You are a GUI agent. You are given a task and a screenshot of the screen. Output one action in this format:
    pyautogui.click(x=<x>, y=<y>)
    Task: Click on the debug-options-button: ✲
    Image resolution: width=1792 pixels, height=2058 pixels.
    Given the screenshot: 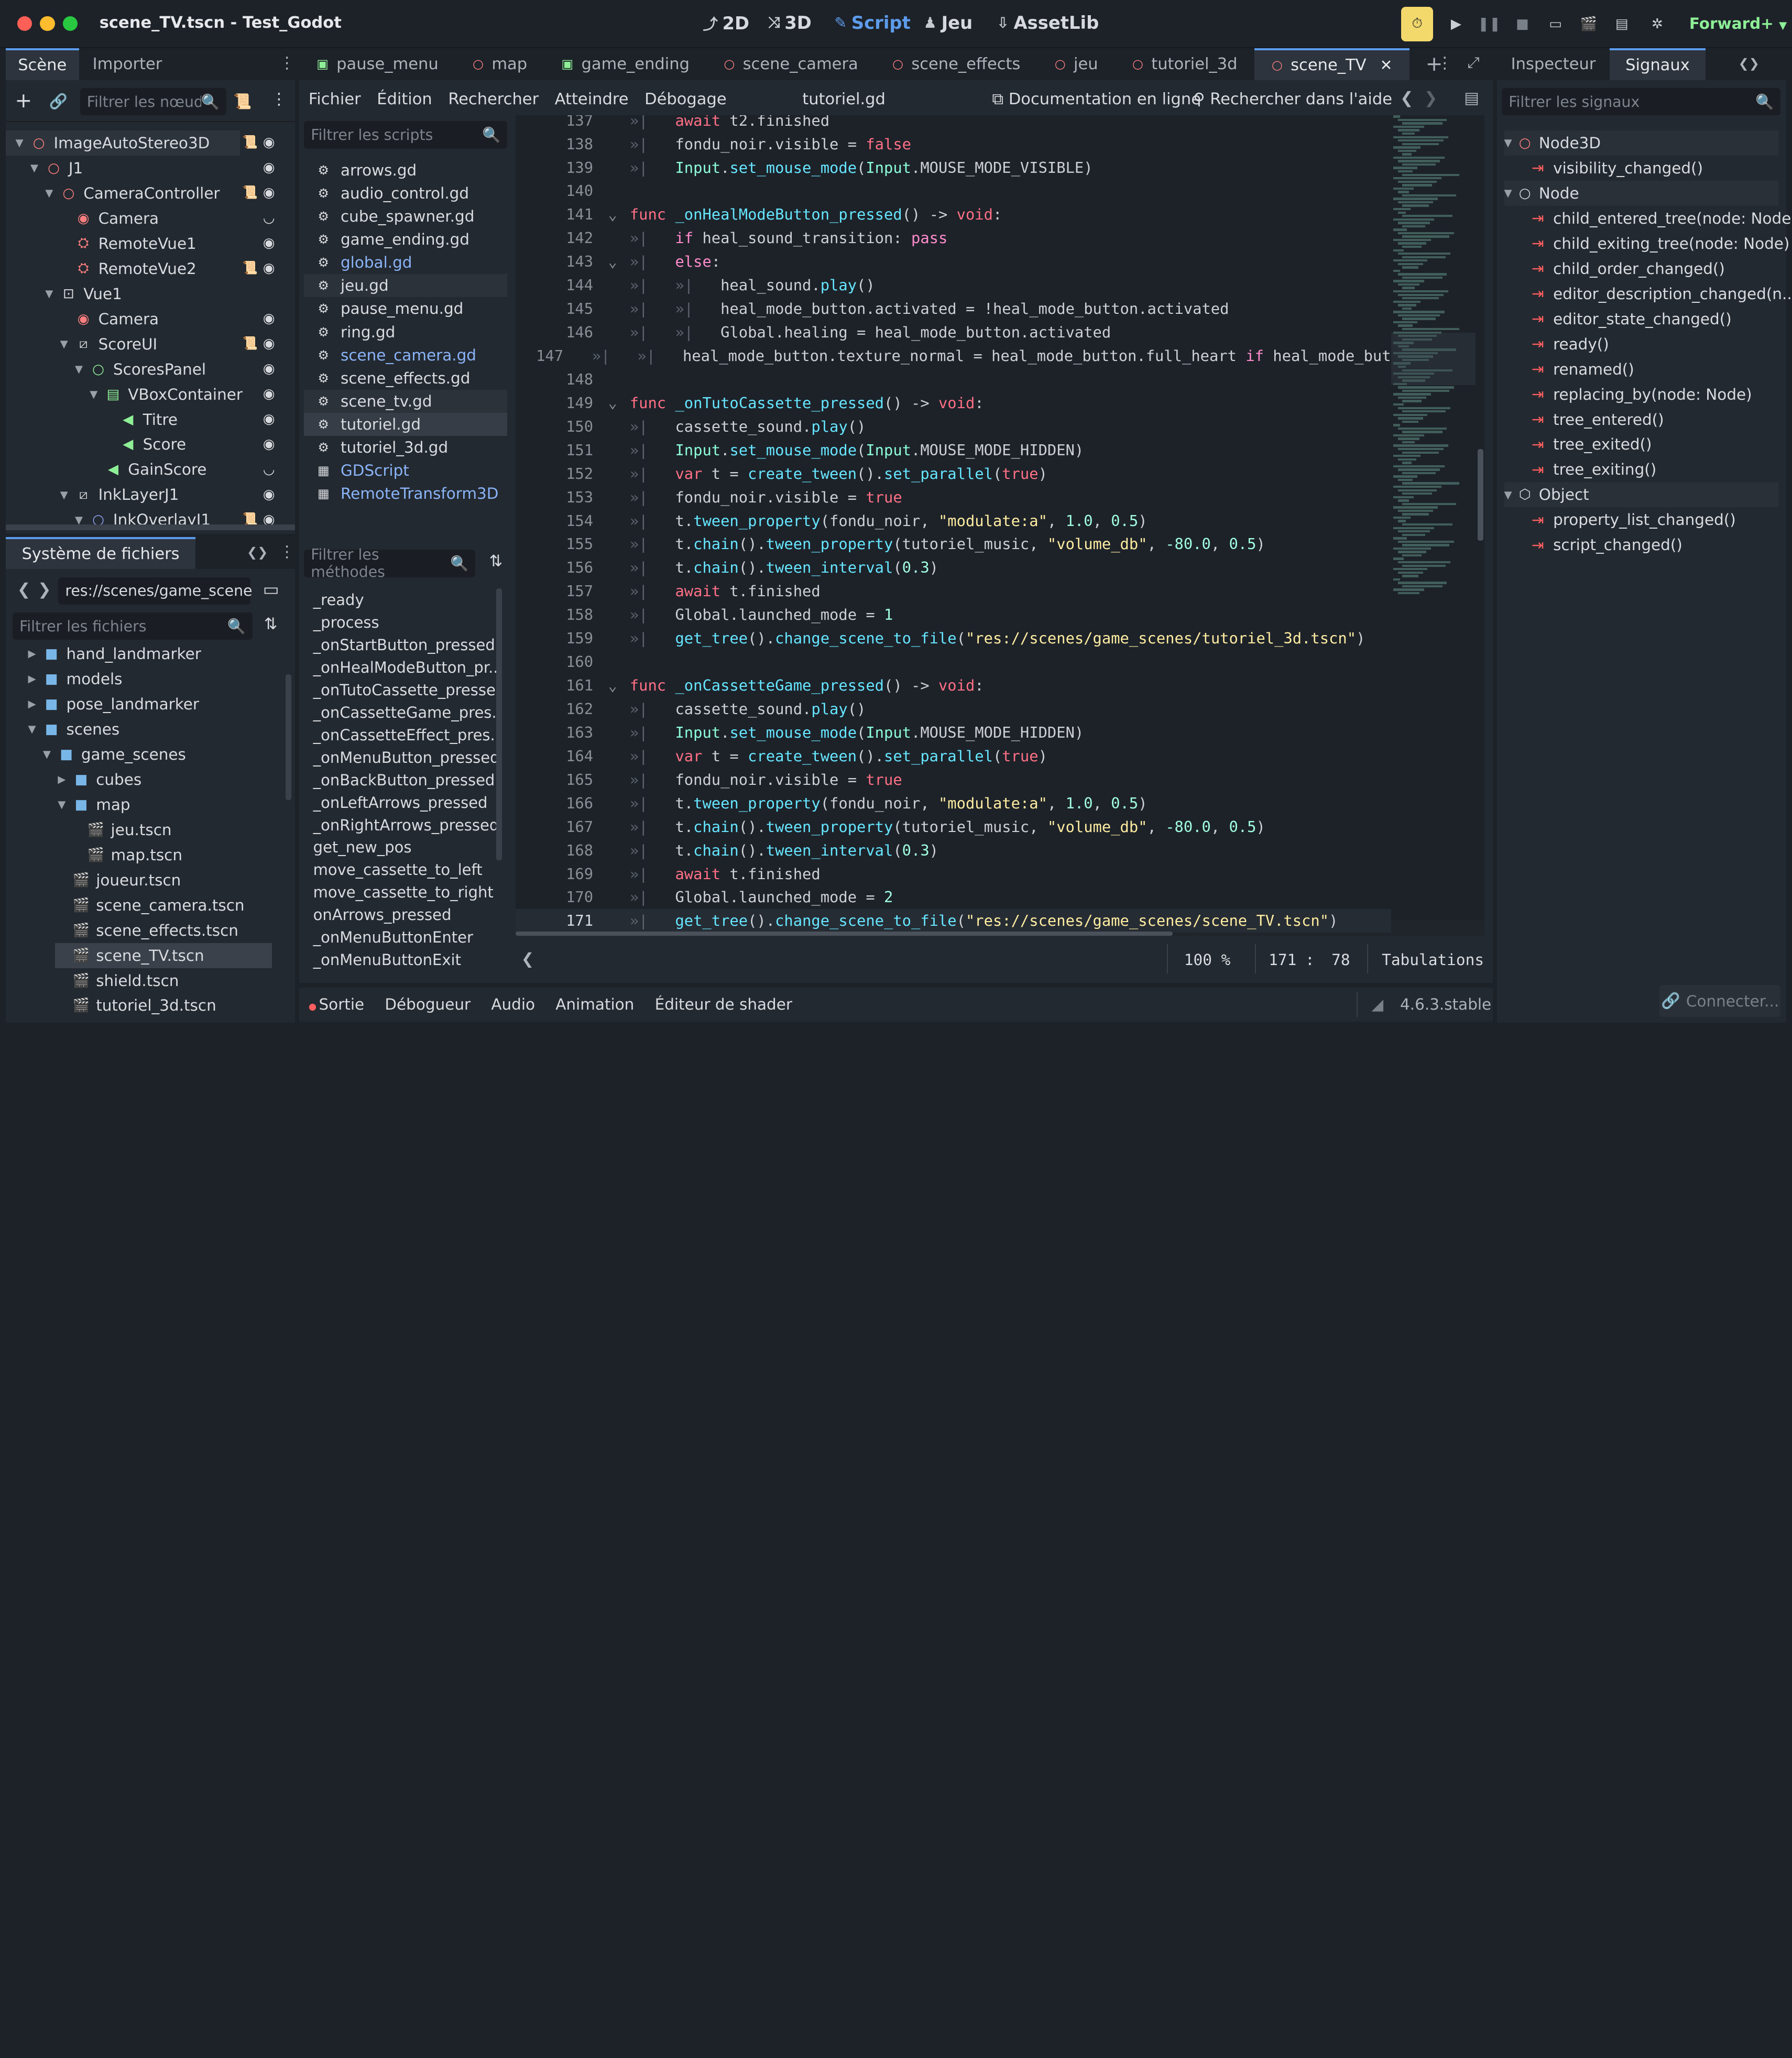 What is the action you would take?
    pyautogui.click(x=1657, y=24)
    